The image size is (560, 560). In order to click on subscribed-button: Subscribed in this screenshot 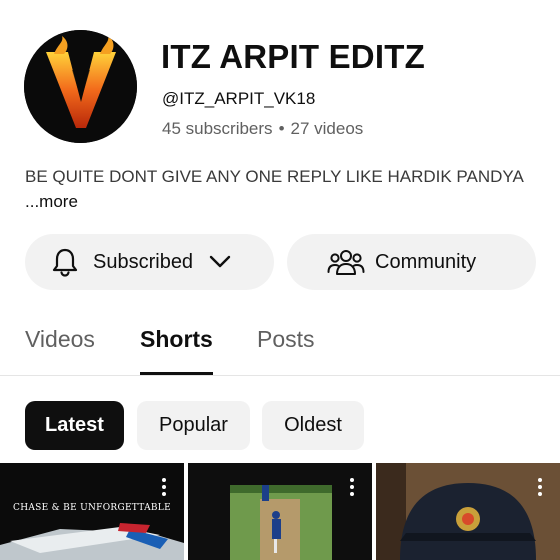, I will do `click(149, 262)`.